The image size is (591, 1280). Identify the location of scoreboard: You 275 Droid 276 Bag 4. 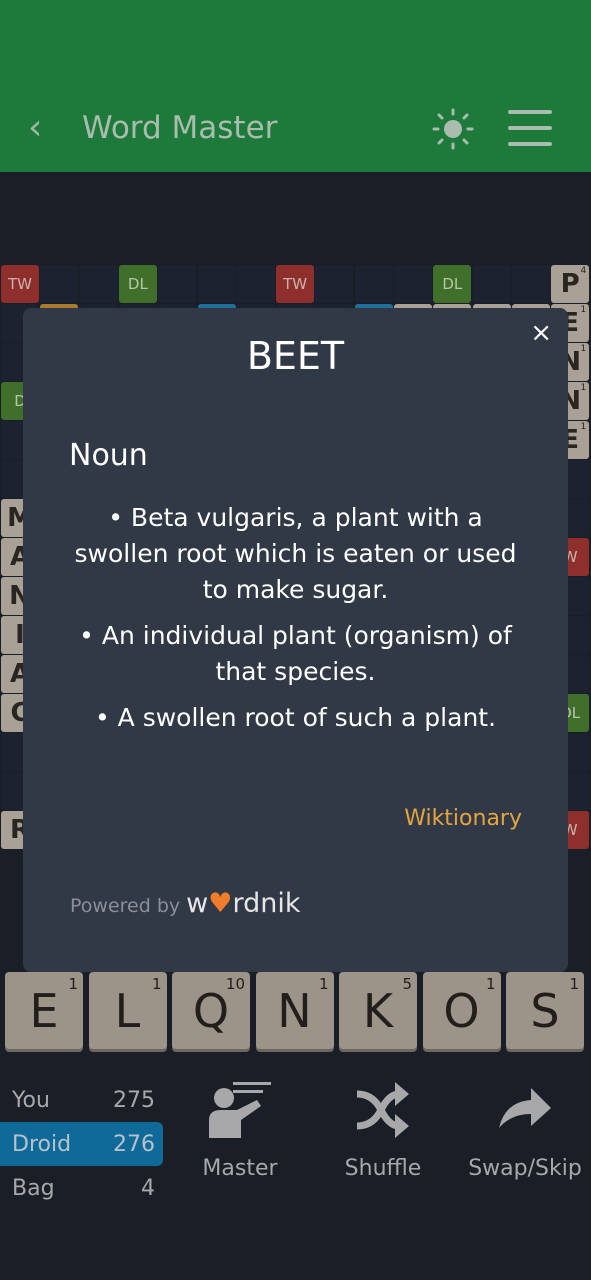
(81, 1144).